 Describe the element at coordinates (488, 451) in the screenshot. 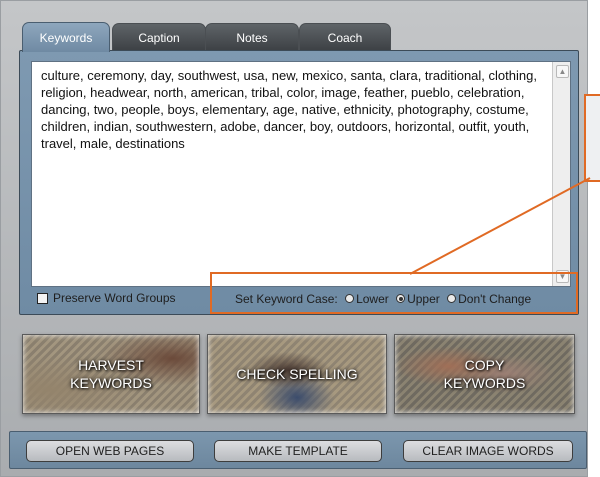

I see `clear-image-words-button: CLEAR IMAGE WORDS` at that location.